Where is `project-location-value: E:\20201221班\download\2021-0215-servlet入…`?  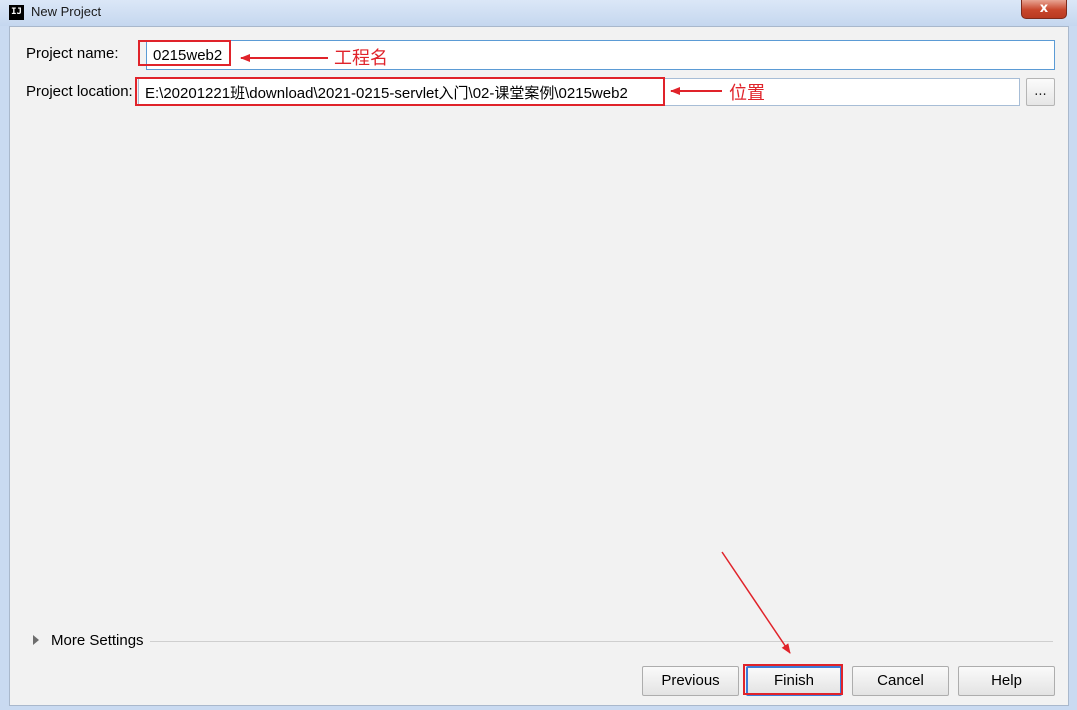
project-location-value: E:\20201221班\download\2021-0215-servlet入… is located at coordinates (386, 93).